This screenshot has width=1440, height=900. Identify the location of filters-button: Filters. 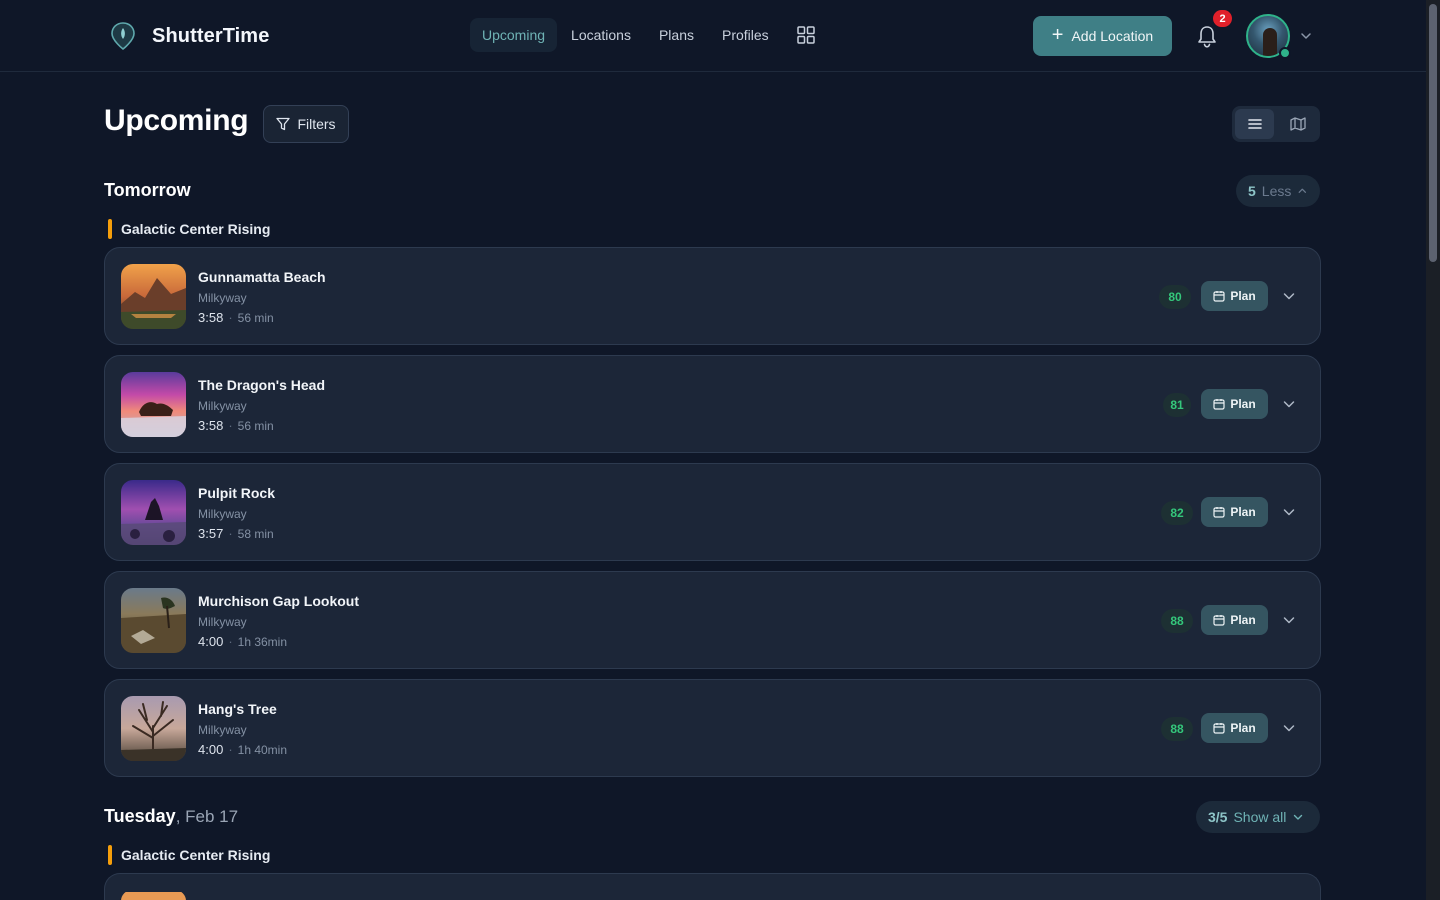
(306, 124).